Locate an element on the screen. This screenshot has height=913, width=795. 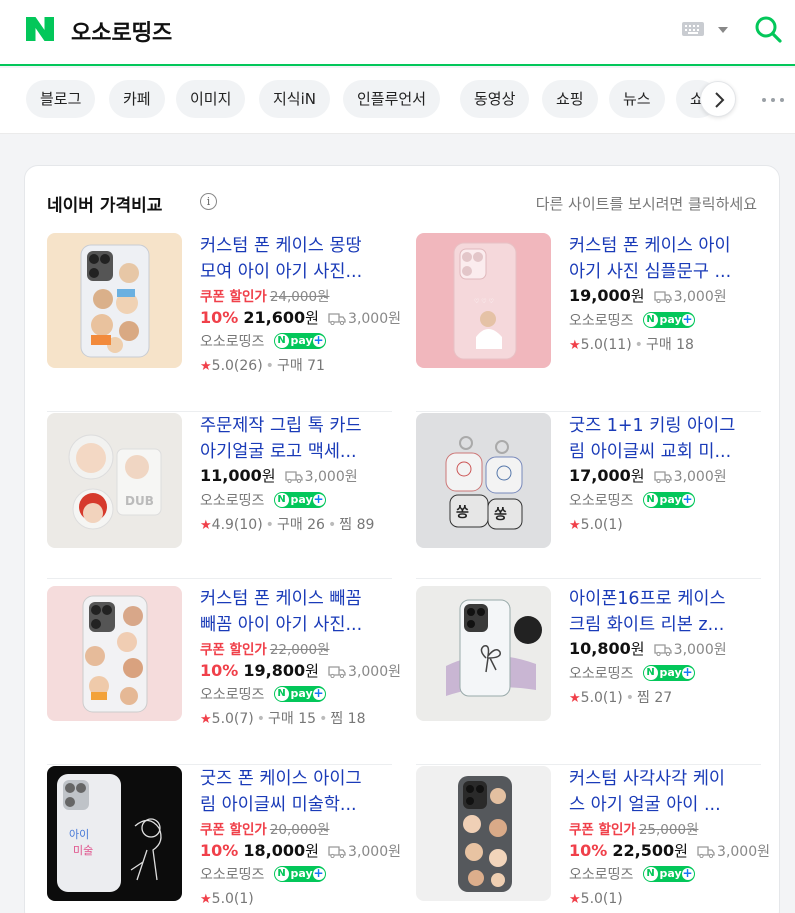
tab-news: 뉴스 is located at coordinates (637, 99).